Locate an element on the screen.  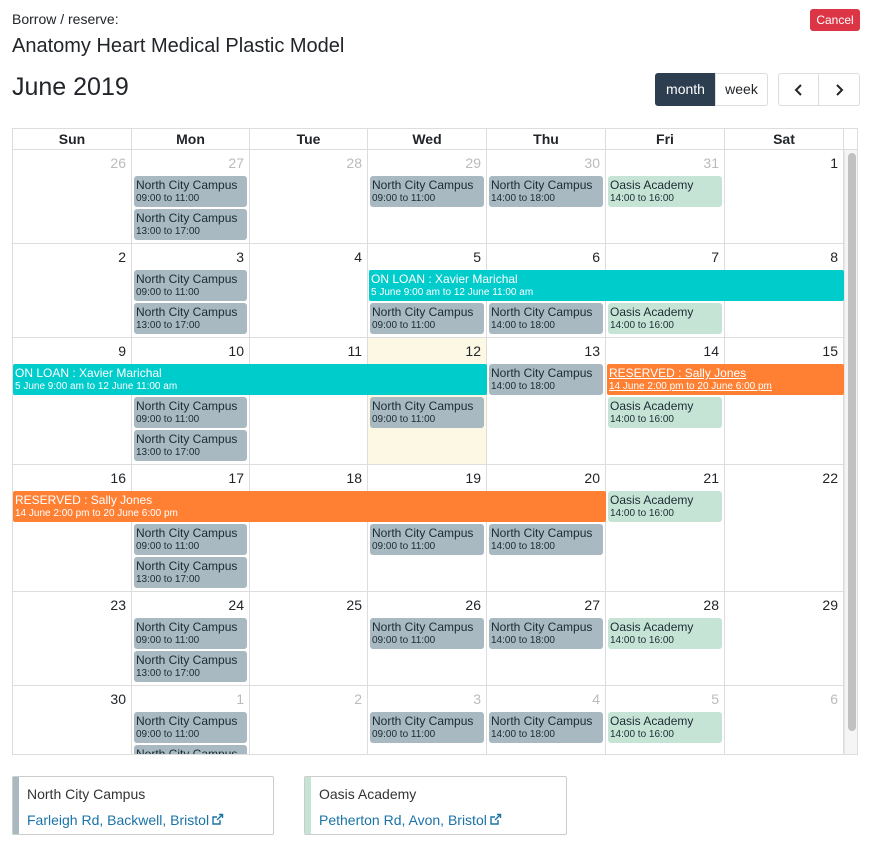
next-button is located at coordinates (839, 89).